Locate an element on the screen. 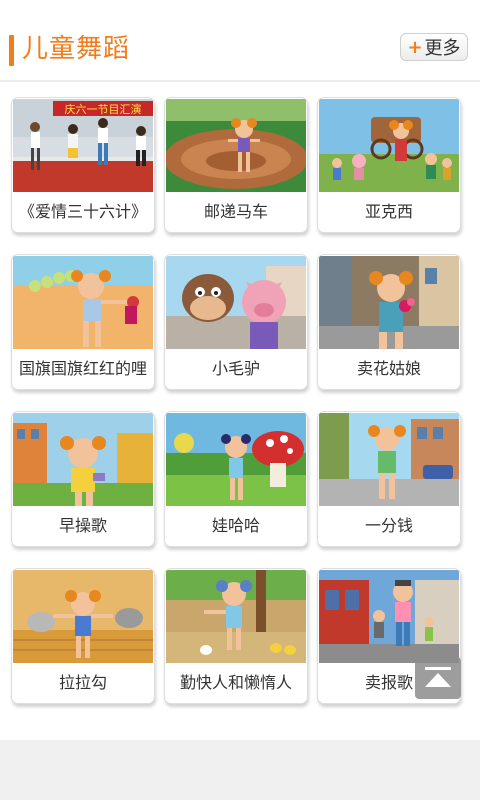 The image size is (480, 800). video-card: 卖花姑娘 is located at coordinates (389, 322).